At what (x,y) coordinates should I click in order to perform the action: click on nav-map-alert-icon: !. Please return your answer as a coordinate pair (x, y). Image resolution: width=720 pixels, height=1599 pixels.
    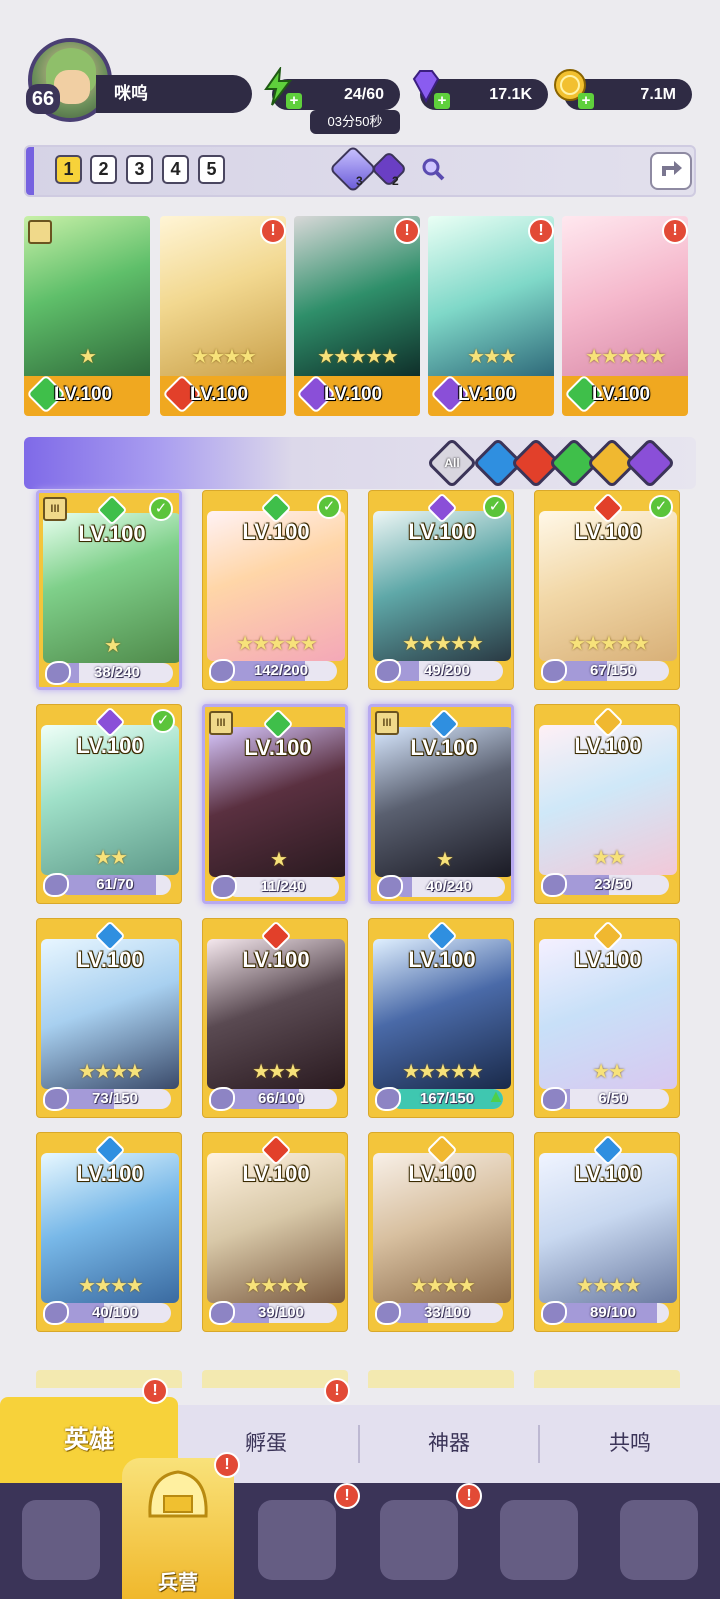
    Looking at the image, I should click on (347, 1496).